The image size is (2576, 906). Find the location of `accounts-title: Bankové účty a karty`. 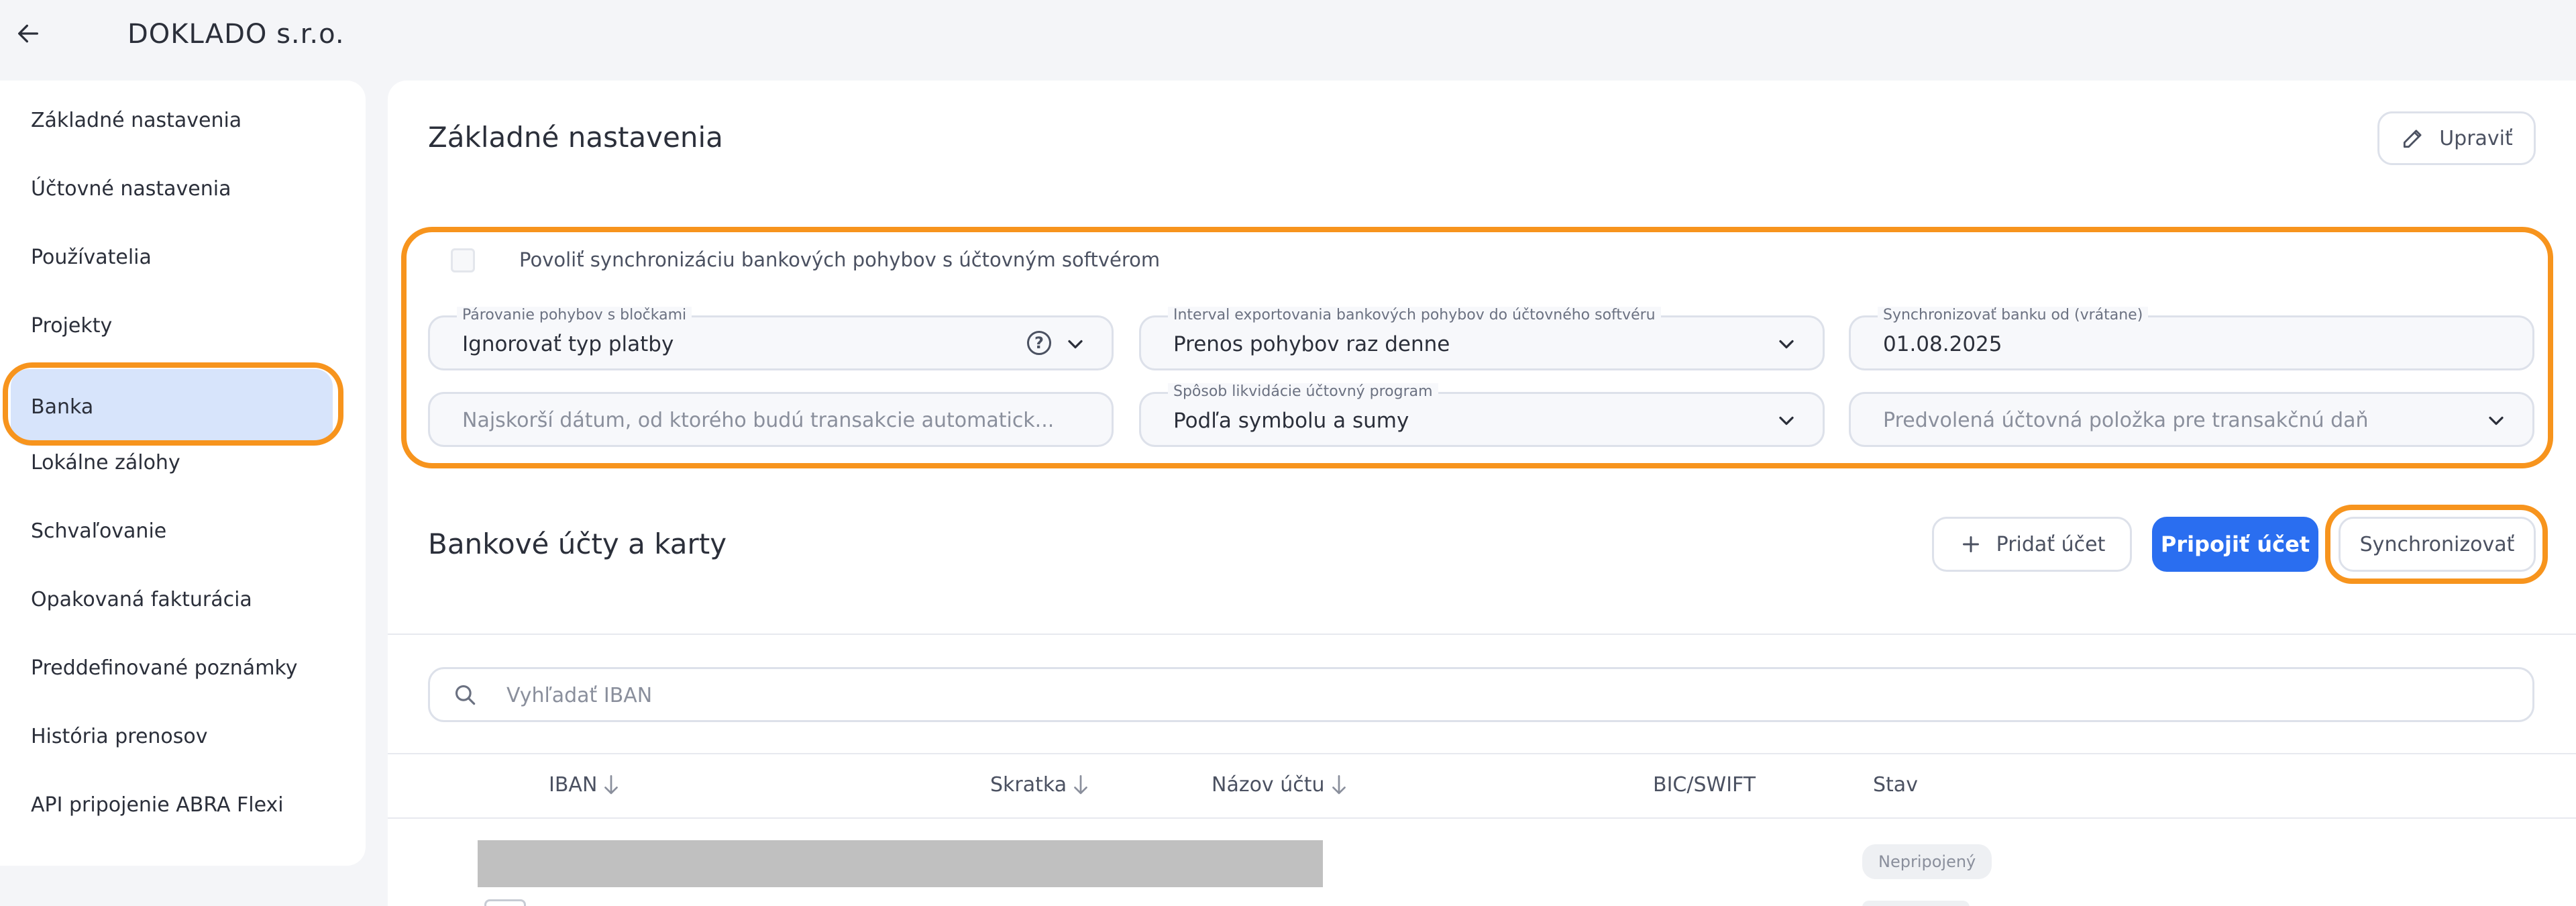

accounts-title: Bankové účty a karty is located at coordinates (577, 543).